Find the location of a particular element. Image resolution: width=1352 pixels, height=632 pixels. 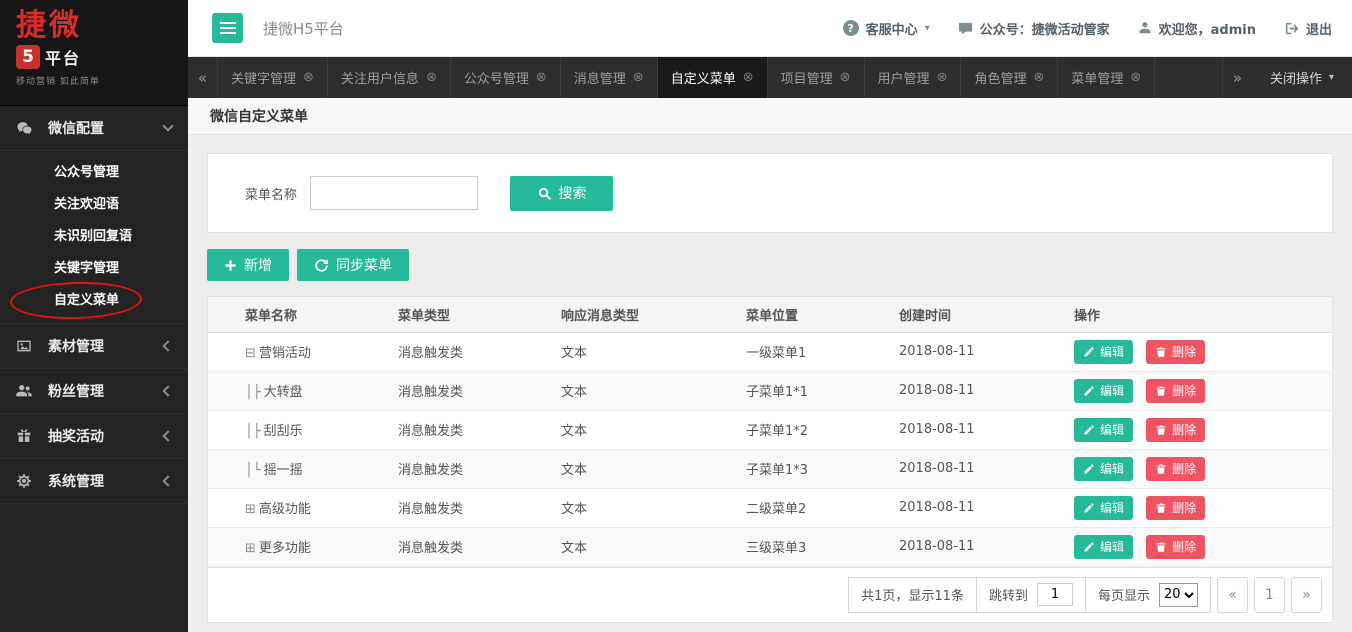

pagination-jump: 跳转到 is located at coordinates (1030, 594).